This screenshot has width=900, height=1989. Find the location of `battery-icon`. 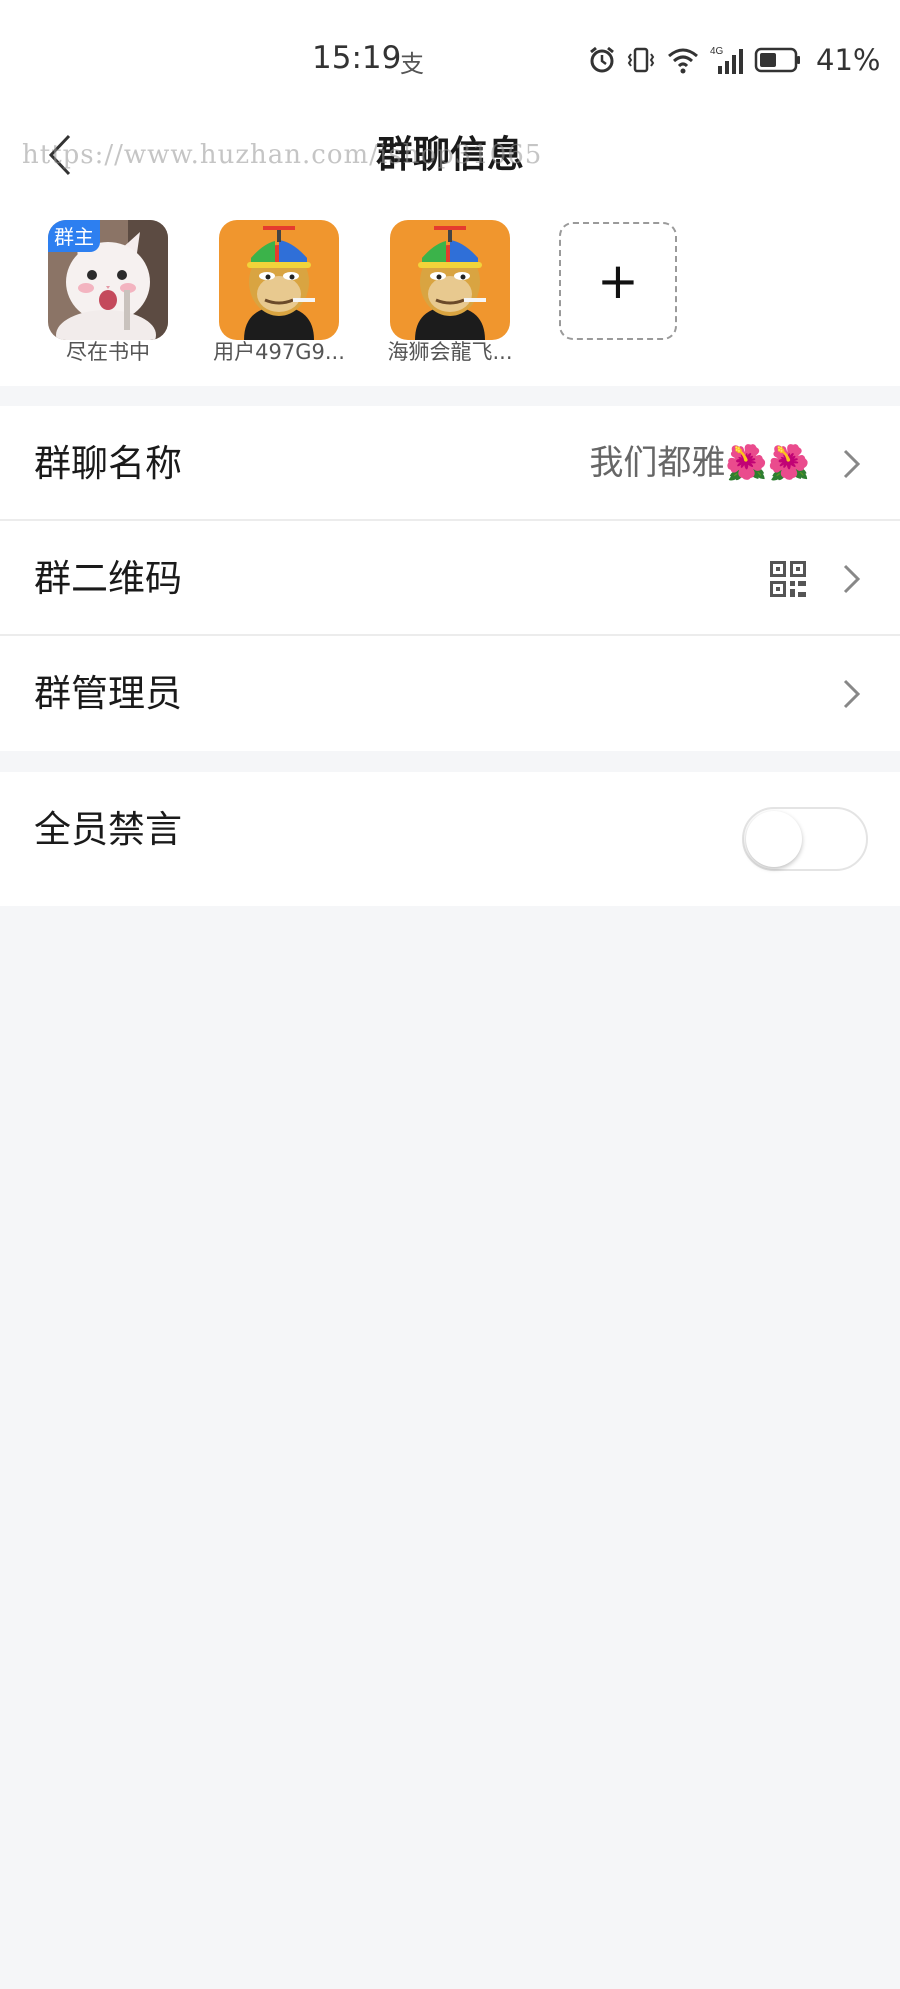

battery-icon is located at coordinates (777, 60).